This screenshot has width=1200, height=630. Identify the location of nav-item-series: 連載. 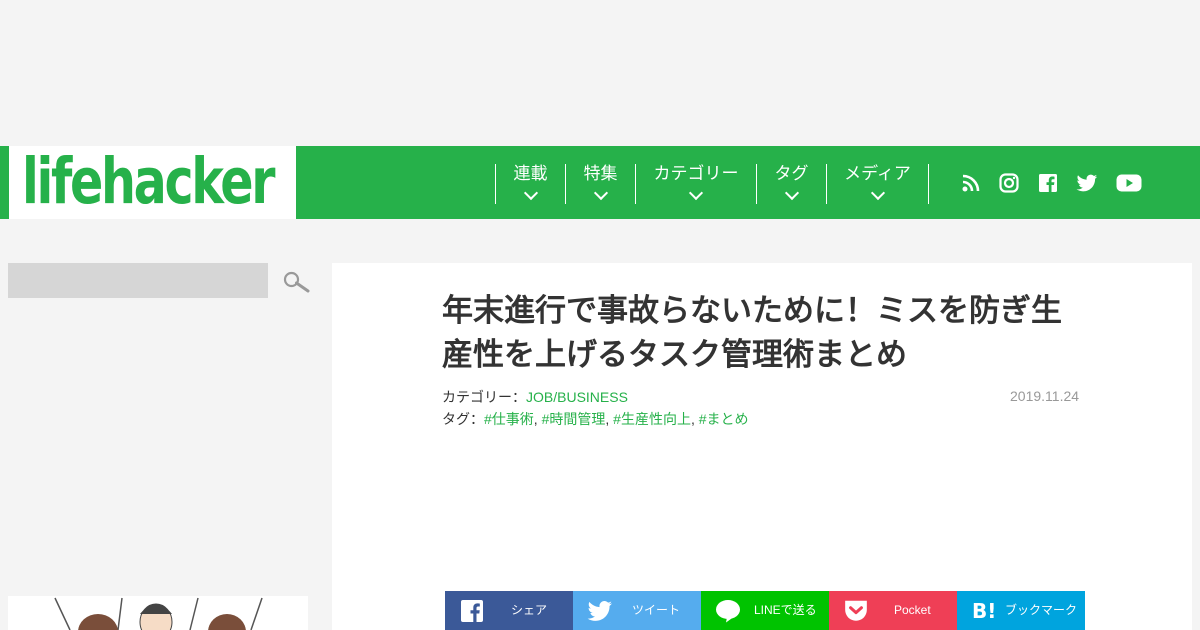
(530, 184).